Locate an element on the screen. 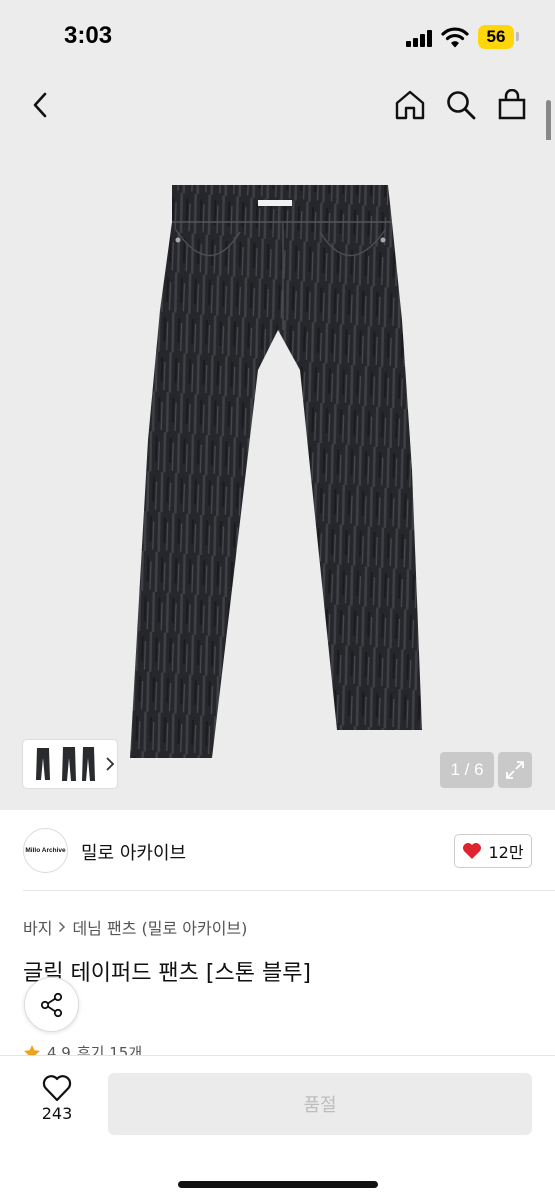 The height and width of the screenshot is (1200, 555). bottom-action-bar: 243 품절 is located at coordinates (277, 1127).